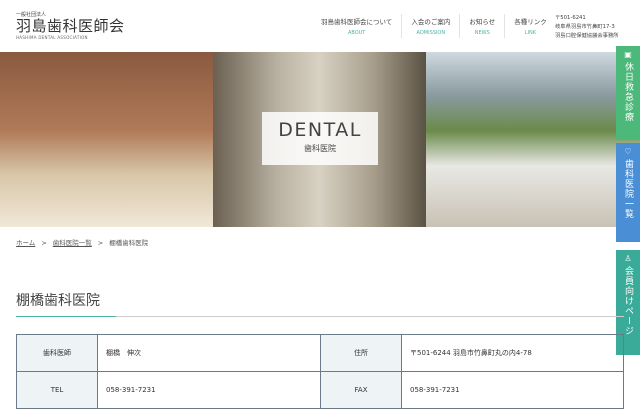 This screenshot has width=640, height=409. I want to click on value-fax: 058-391-7231, so click(512, 390).